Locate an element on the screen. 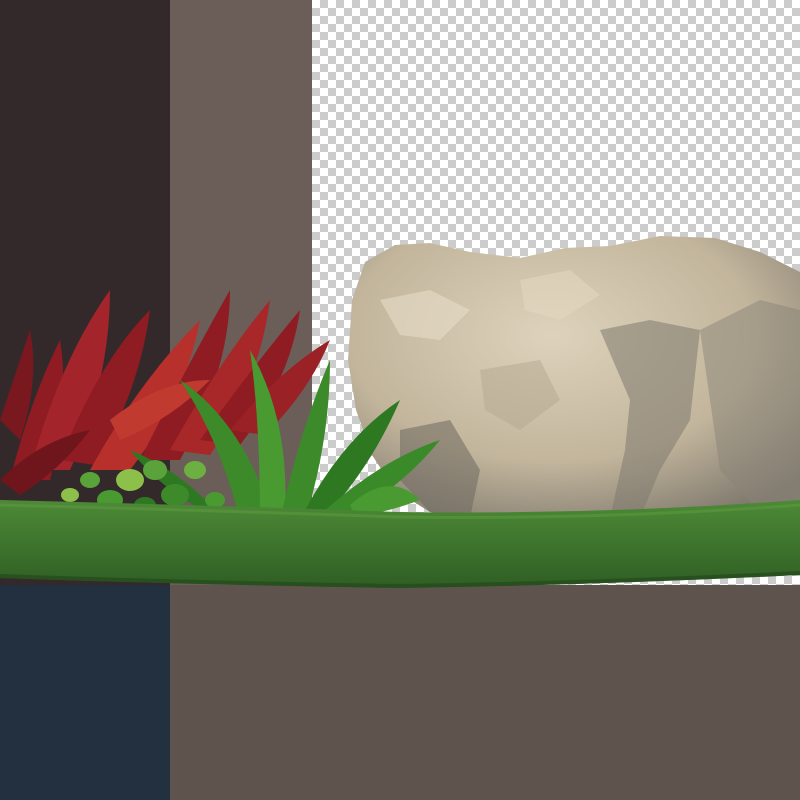 The width and height of the screenshot is (800, 800). grass-mat-icon is located at coordinates (400, 544).